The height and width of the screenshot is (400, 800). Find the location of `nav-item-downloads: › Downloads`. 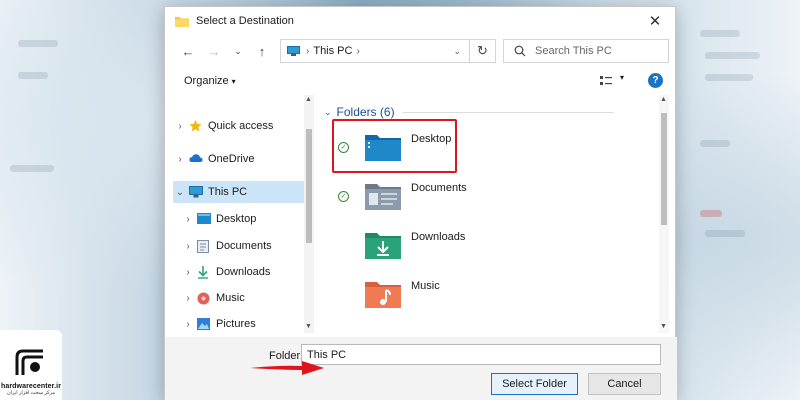

nav-item-downloads: › Downloads is located at coordinates (238, 272).